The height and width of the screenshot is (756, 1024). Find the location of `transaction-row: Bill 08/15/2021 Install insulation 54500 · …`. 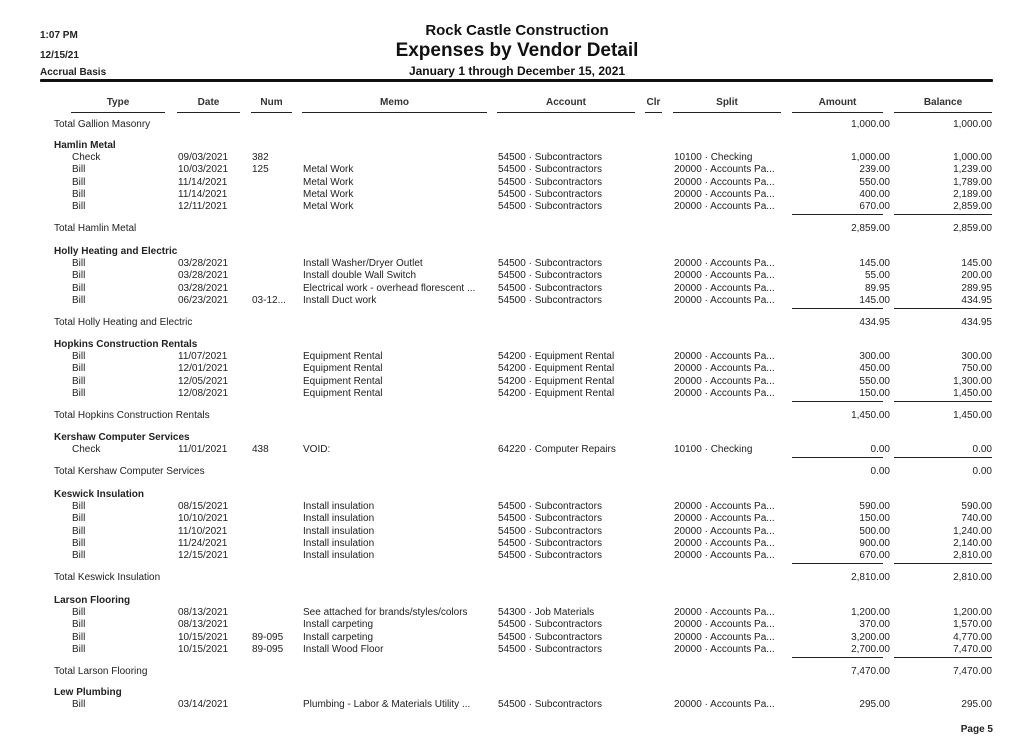

transaction-row: Bill 08/15/2021 Install insulation 54500 · … is located at coordinates (512, 507).